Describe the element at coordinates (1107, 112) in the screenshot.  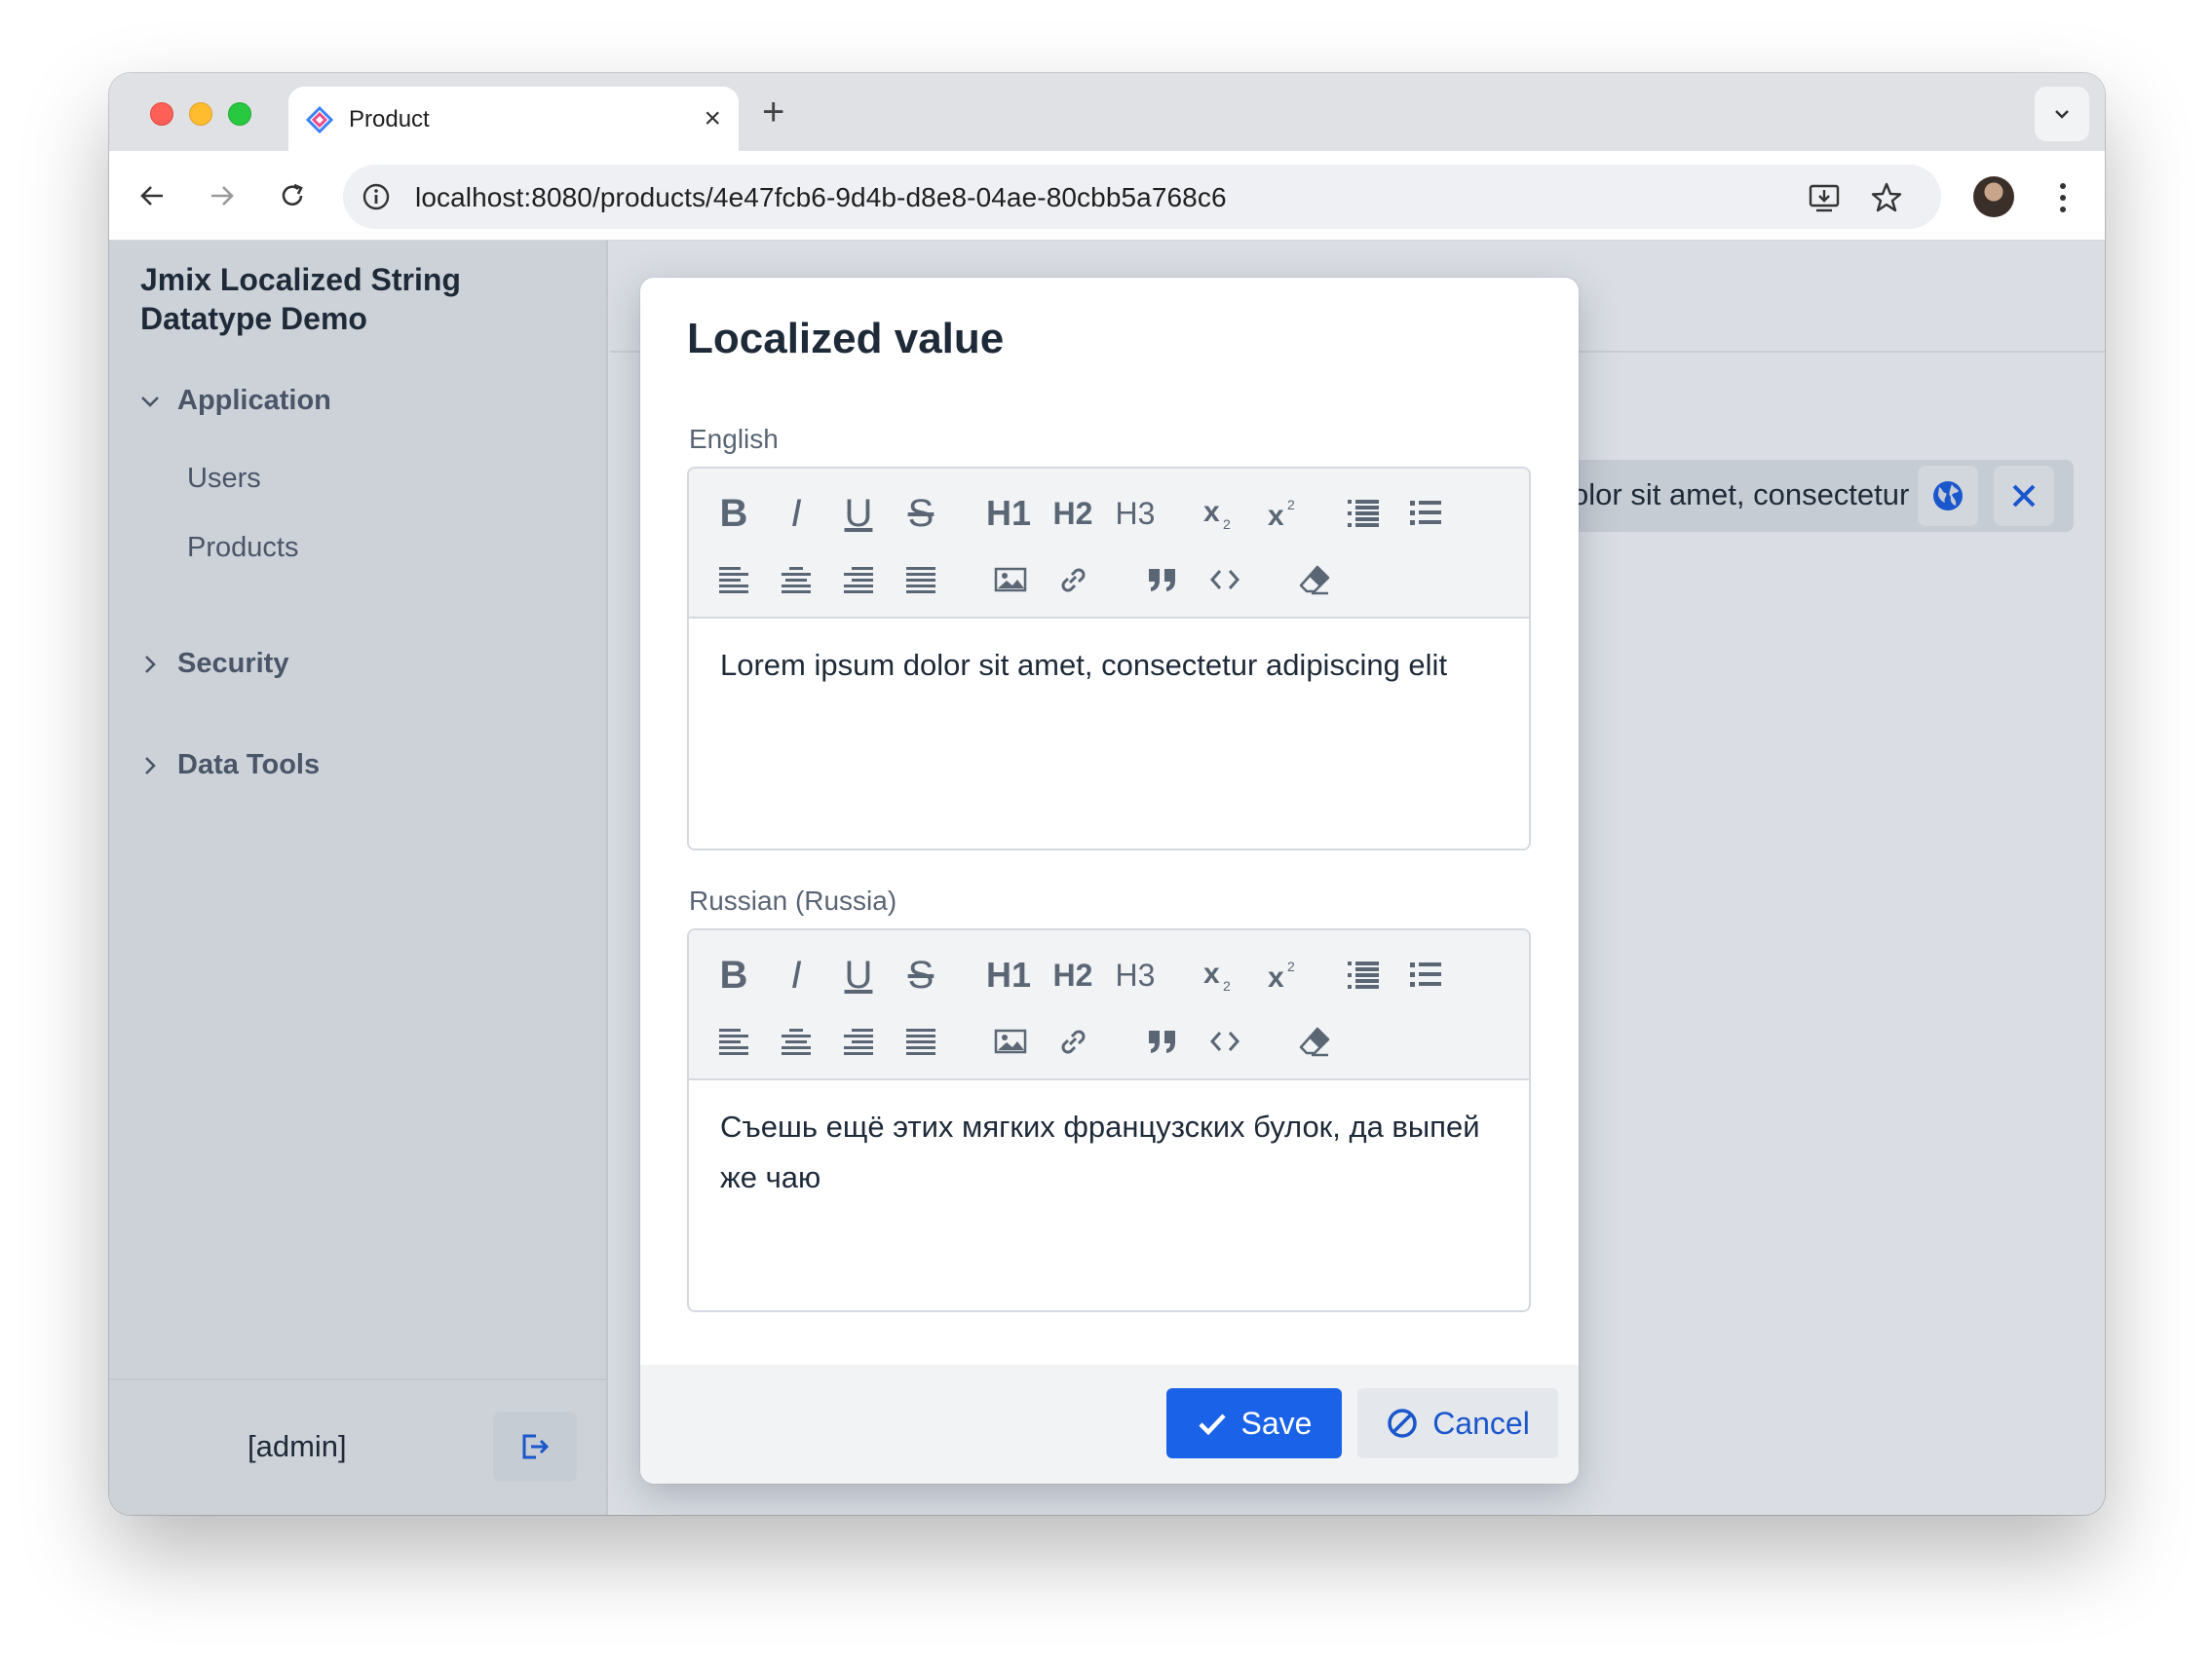
I see `tab-strip: Product × +` at that location.